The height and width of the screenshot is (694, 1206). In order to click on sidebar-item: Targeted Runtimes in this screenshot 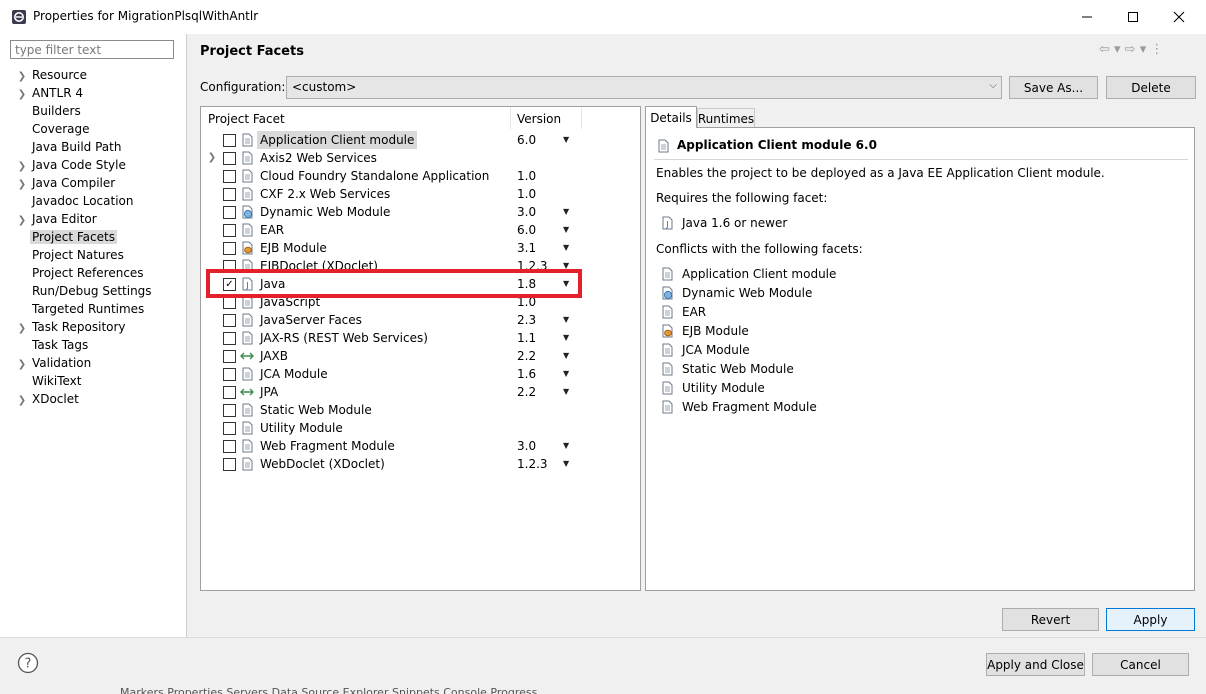, I will do `click(80, 309)`.